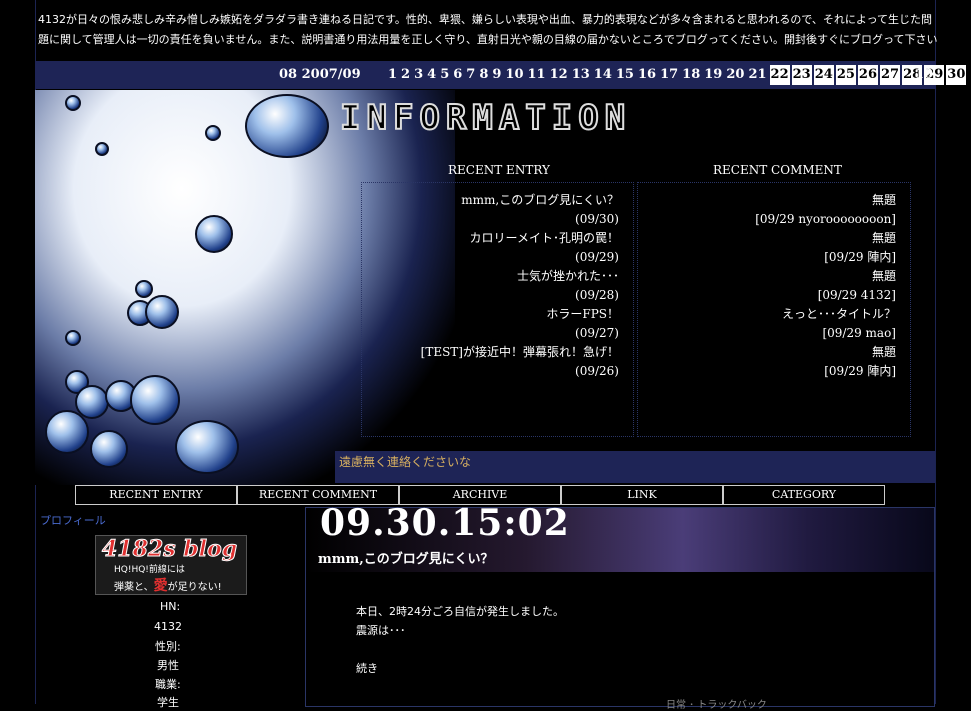  Describe the element at coordinates (757, 75) in the screenshot. I see `calendar-day-21: 21` at that location.